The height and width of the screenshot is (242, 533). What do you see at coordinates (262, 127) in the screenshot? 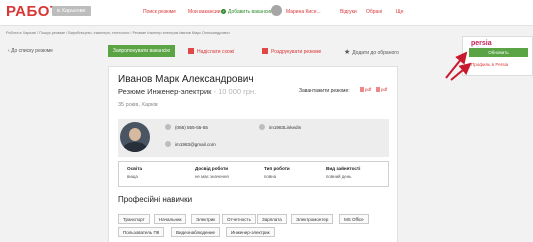
I see `linkedin-icon` at bounding box center [262, 127].